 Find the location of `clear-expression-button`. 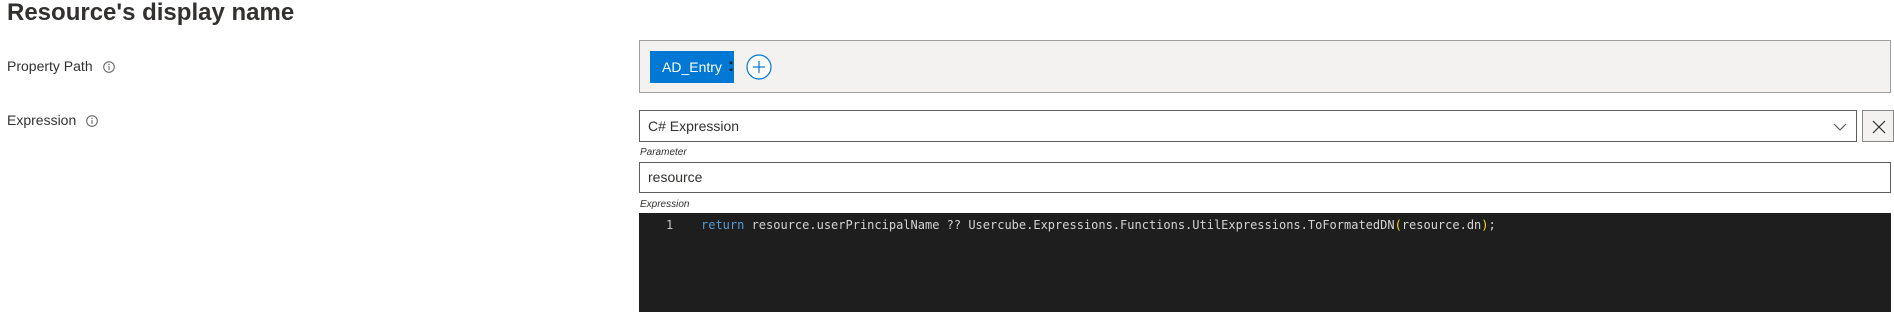

clear-expression-button is located at coordinates (1878, 126).